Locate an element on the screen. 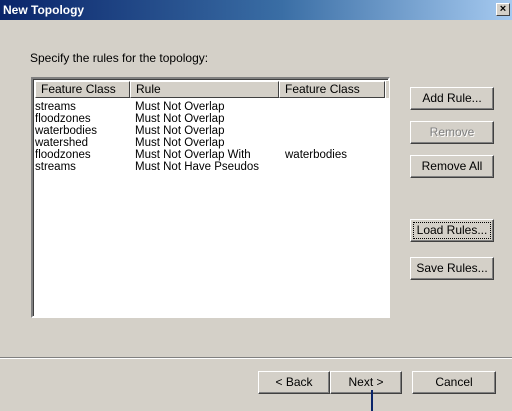 This screenshot has width=512, height=411. remove-all-button: Remove All is located at coordinates (452, 166).